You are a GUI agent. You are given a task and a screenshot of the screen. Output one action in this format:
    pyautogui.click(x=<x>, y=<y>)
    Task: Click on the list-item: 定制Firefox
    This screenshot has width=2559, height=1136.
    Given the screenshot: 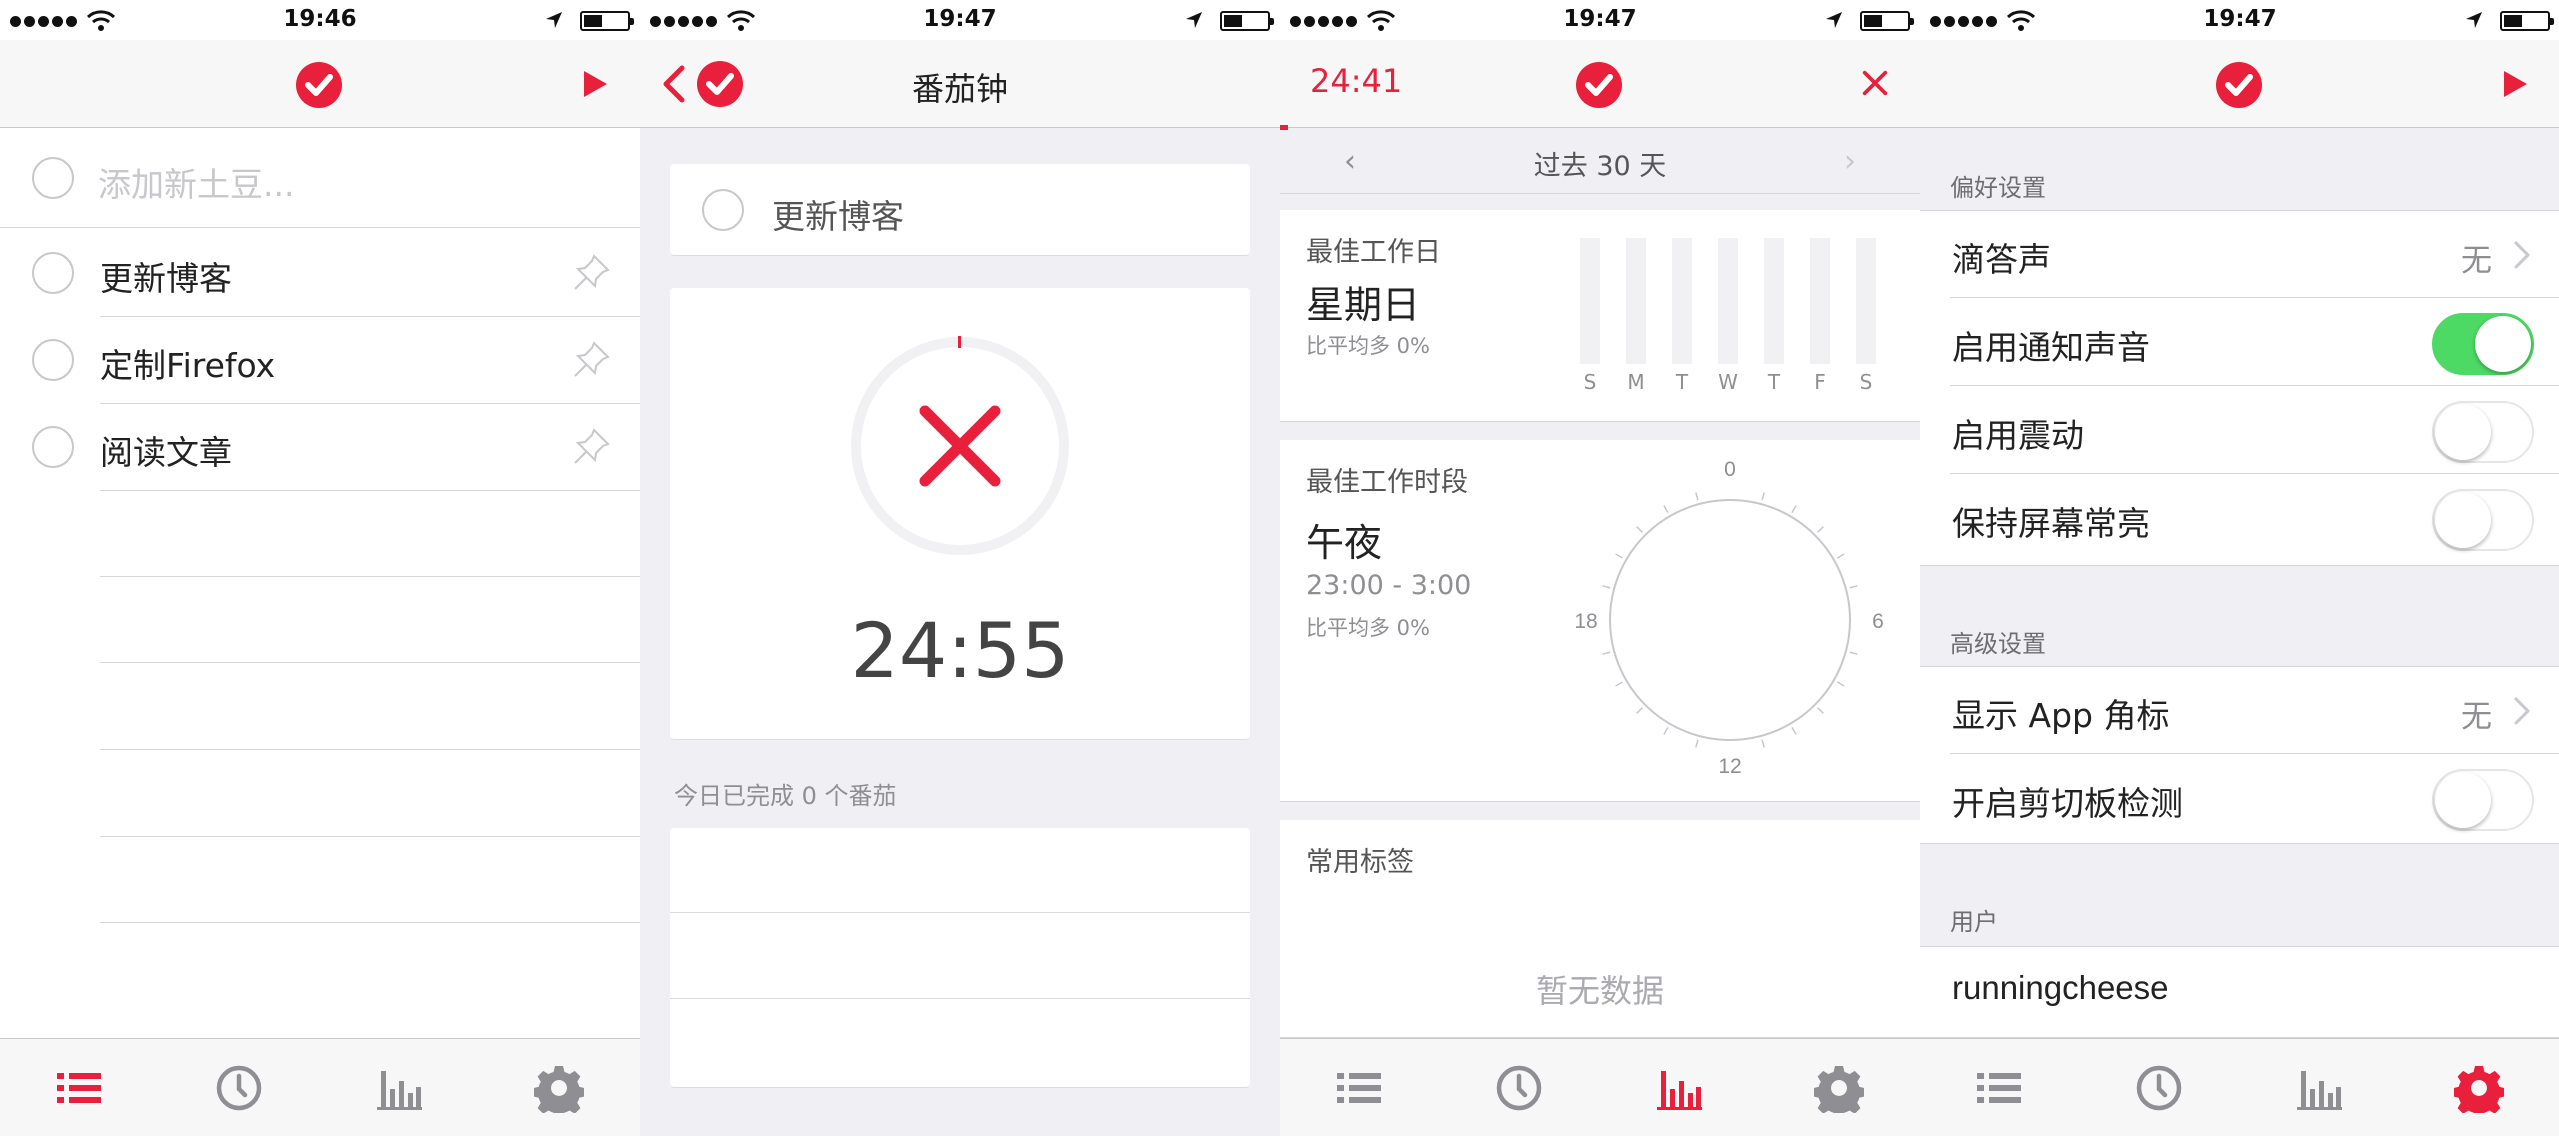 What is the action you would take?
    pyautogui.click(x=320, y=360)
    